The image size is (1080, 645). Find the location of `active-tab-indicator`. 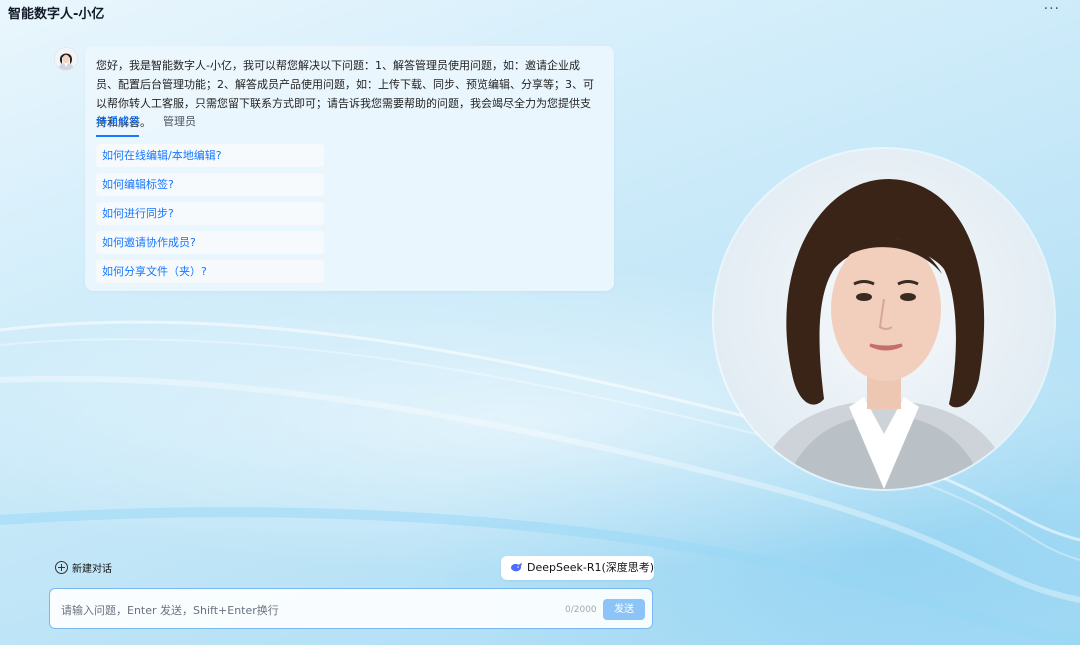

active-tab-indicator is located at coordinates (117, 136).